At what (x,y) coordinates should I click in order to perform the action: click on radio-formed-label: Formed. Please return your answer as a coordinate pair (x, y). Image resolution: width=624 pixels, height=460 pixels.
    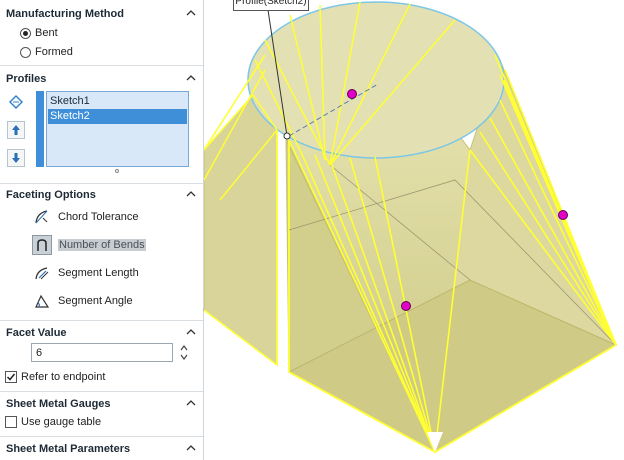
    Looking at the image, I should click on (54, 52).